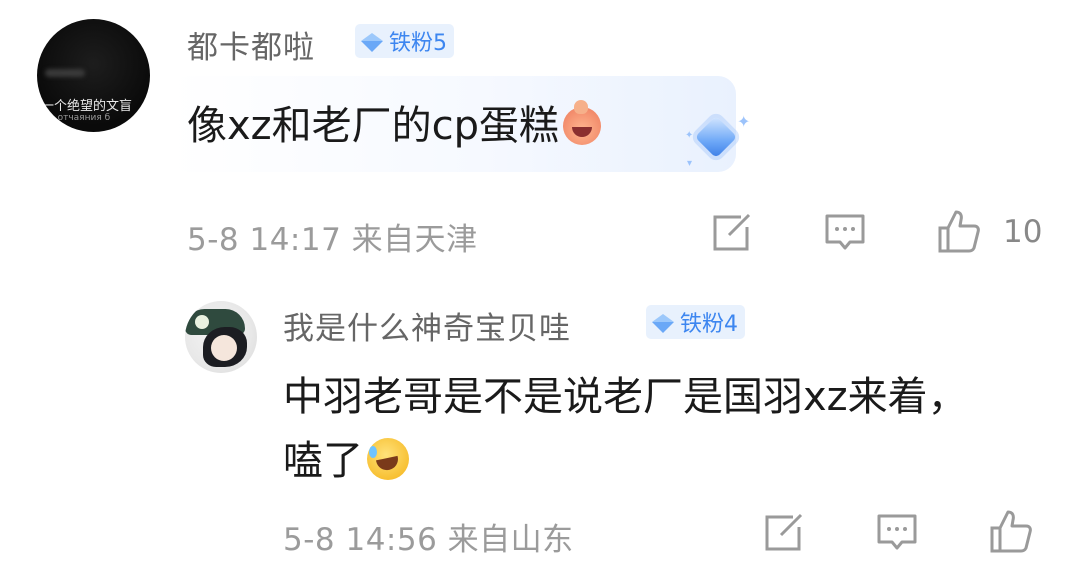 The width and height of the screenshot is (1080, 575). What do you see at coordinates (93, 75) in the screenshot?
I see `commenter-avatar: 一个绝望的文盲 до отчаяния б` at bounding box center [93, 75].